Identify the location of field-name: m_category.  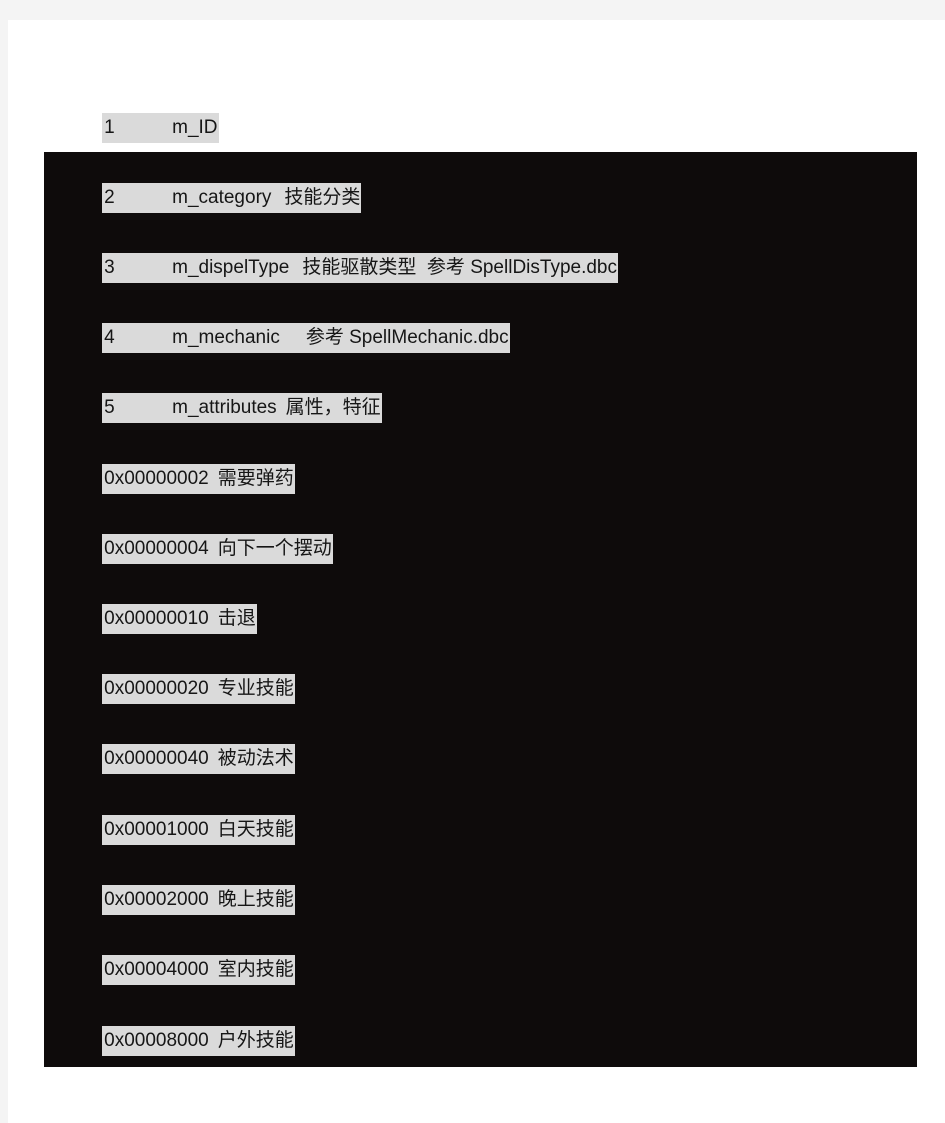
(222, 197).